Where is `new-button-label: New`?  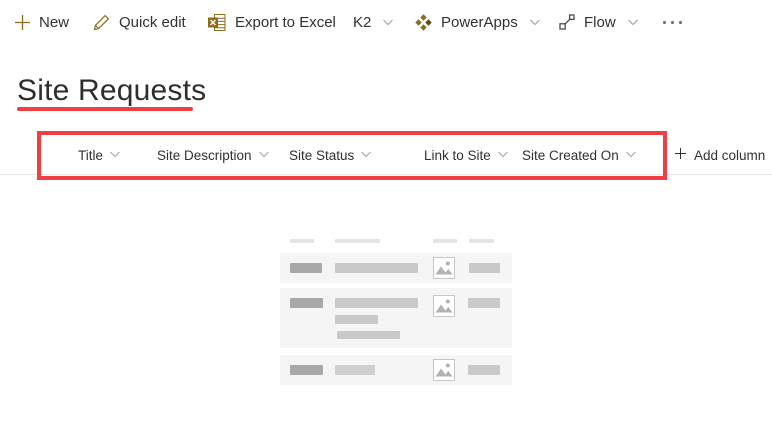
new-button-label: New is located at coordinates (54, 22).